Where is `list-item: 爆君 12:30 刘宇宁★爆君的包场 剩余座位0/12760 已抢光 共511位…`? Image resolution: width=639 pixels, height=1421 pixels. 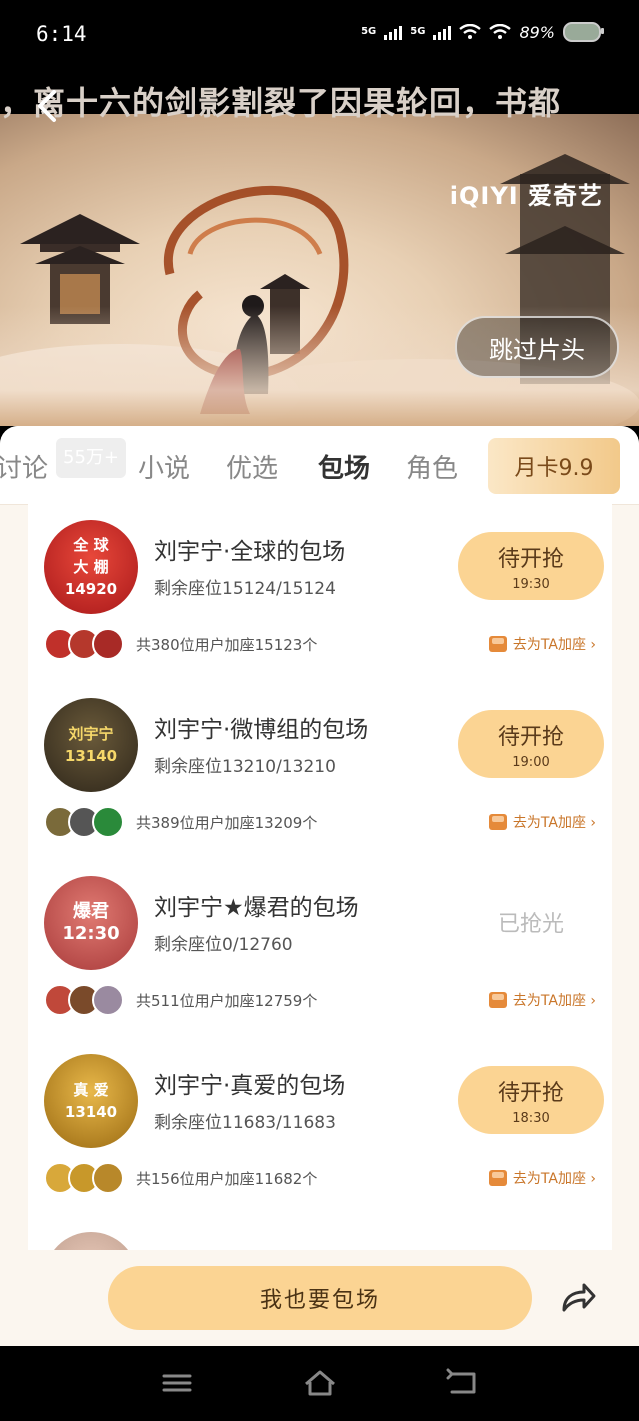
list-item: 爆君 12:30 刘宇宁★爆君的包场 剩余座位0/12760 已抢光 共511位… is located at coordinates (320, 949).